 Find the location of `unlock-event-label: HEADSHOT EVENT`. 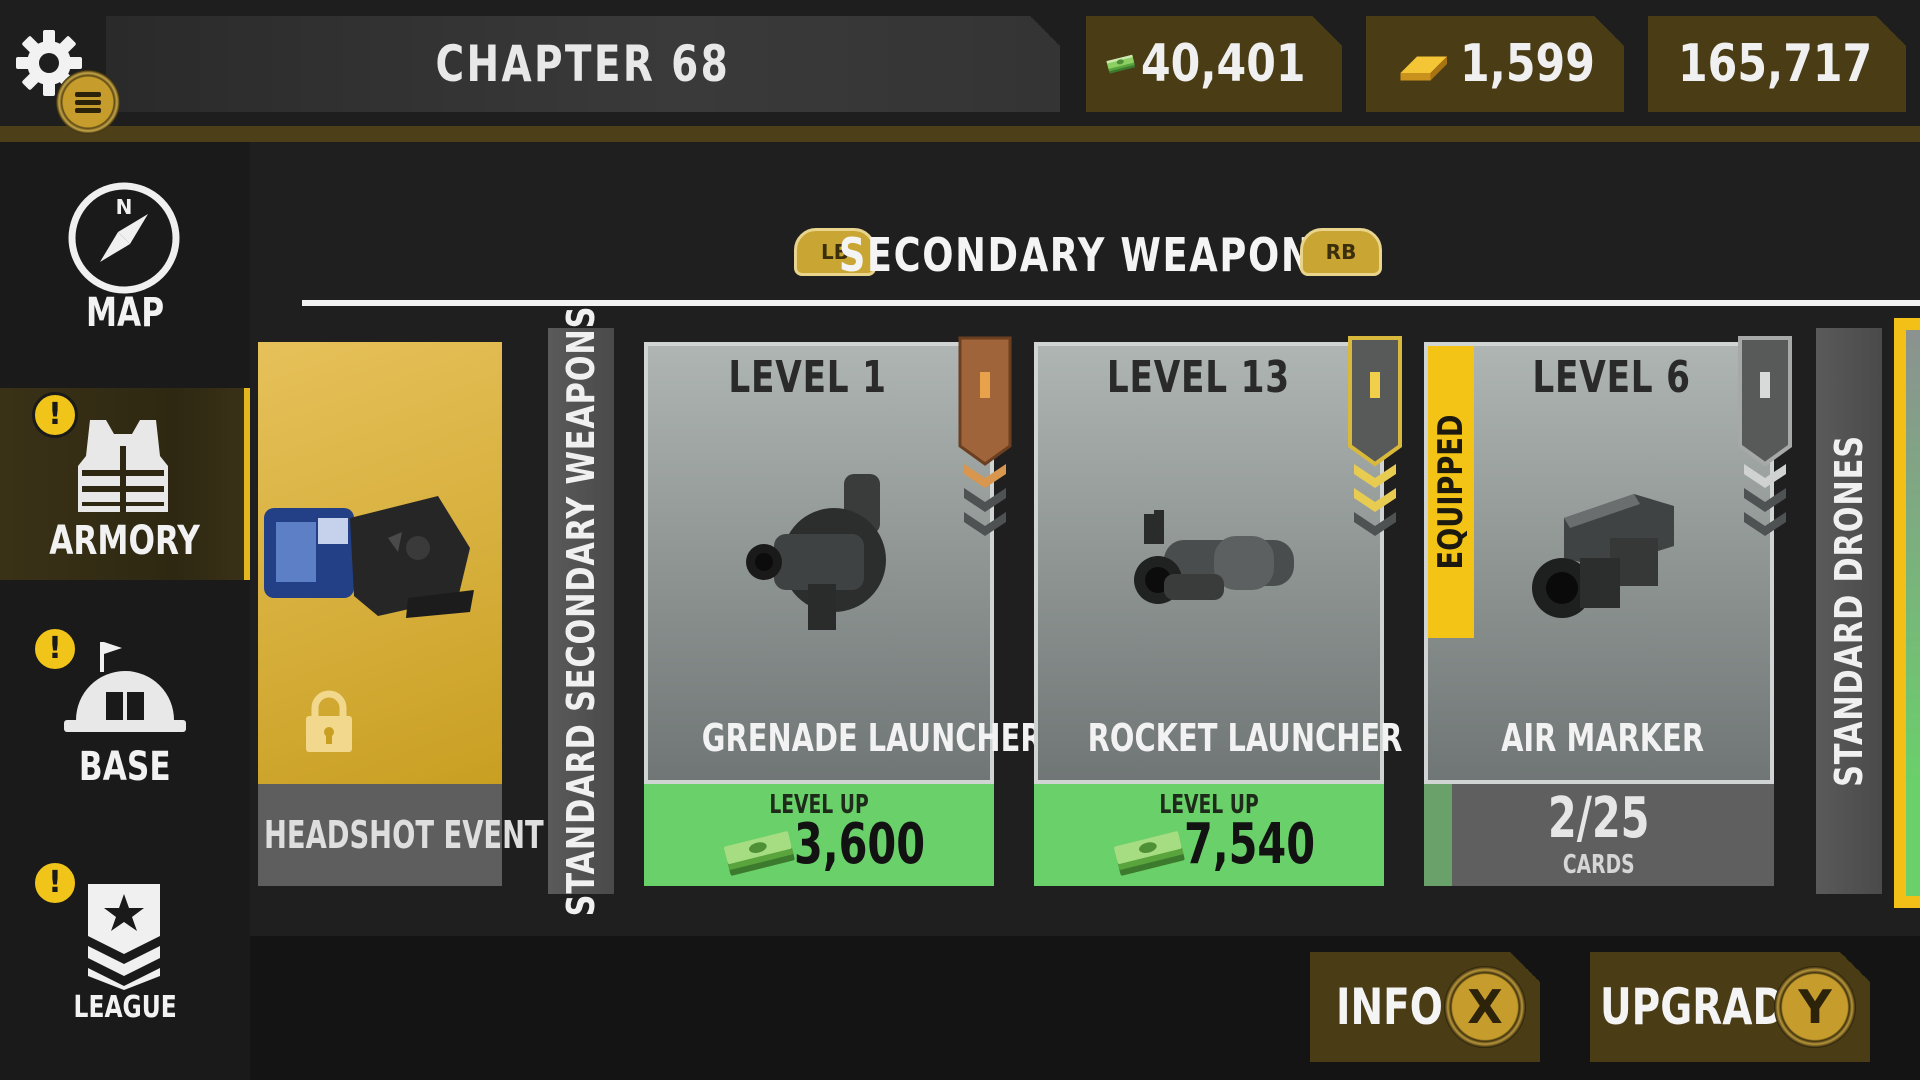

unlock-event-label: HEADSHOT EVENT is located at coordinates (404, 835).